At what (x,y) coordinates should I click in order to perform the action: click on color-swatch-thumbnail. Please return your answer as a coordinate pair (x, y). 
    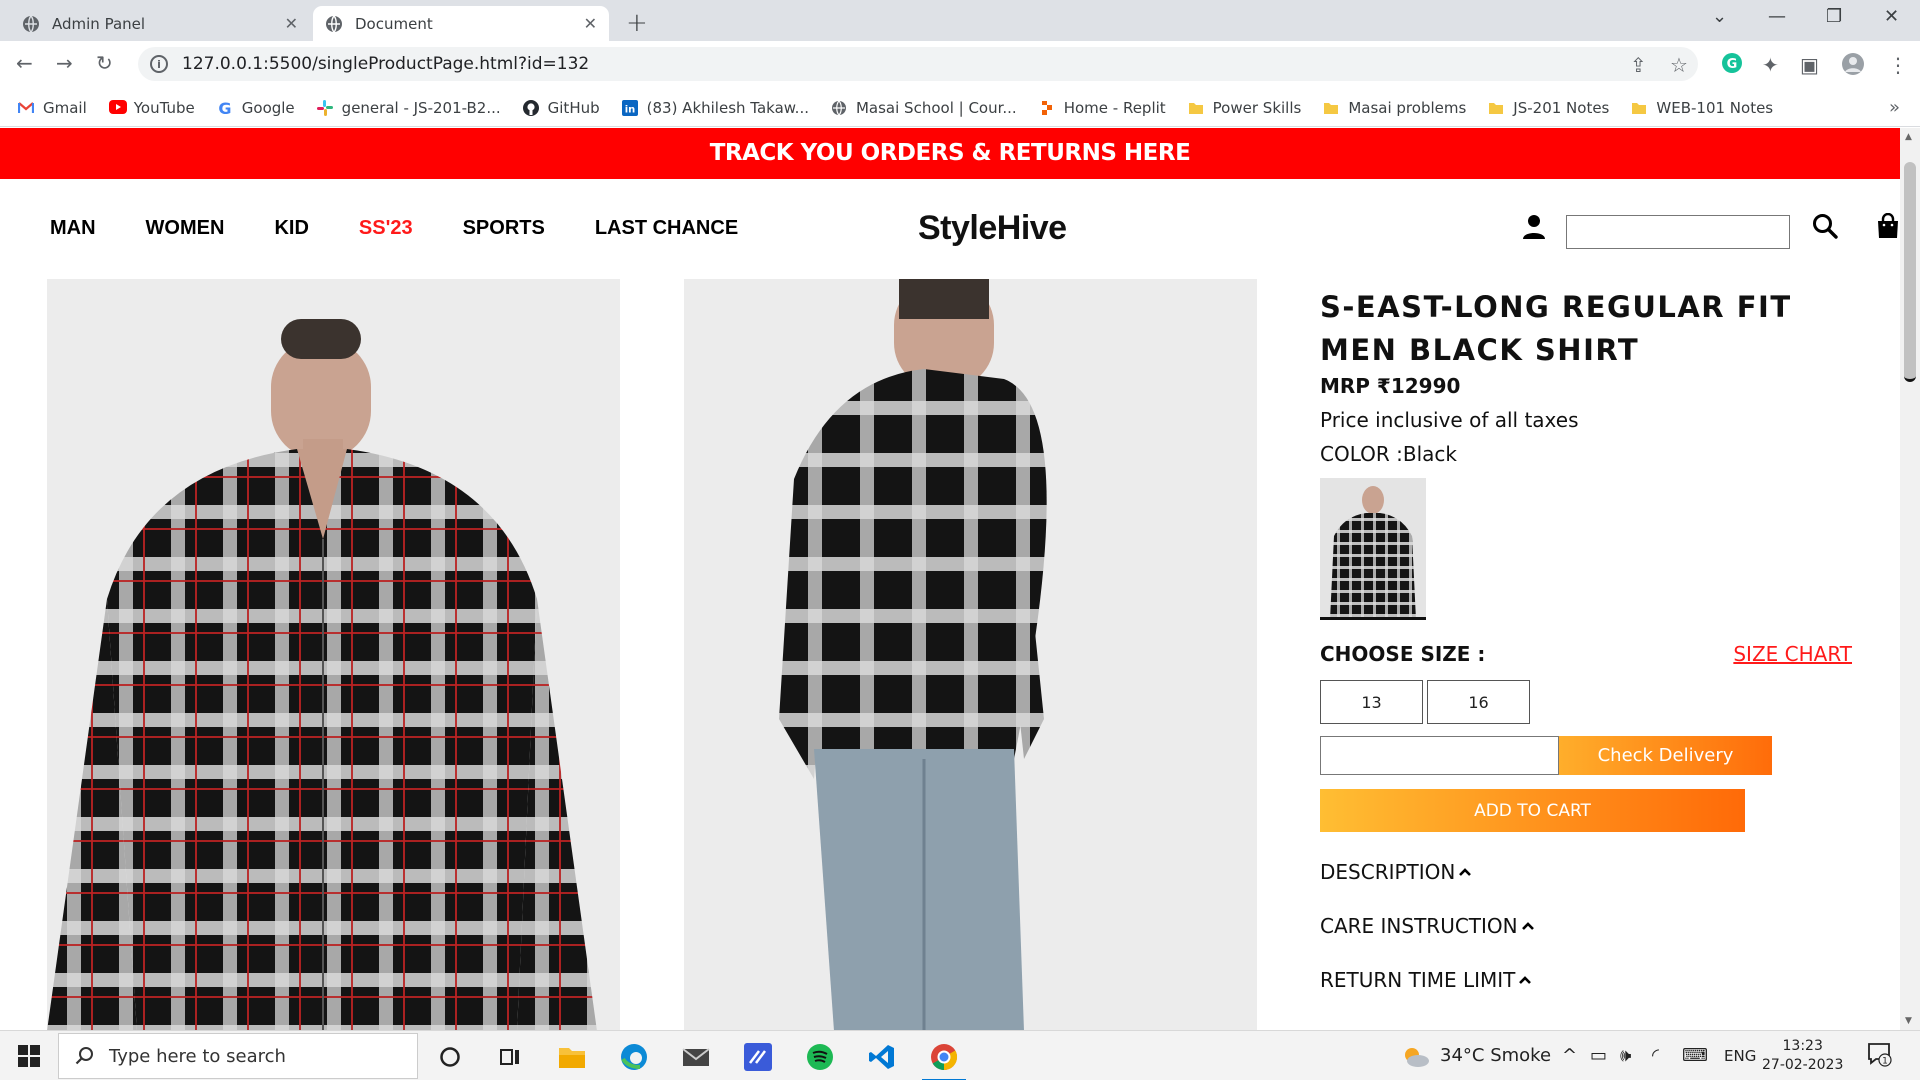
    Looking at the image, I should click on (1373, 549).